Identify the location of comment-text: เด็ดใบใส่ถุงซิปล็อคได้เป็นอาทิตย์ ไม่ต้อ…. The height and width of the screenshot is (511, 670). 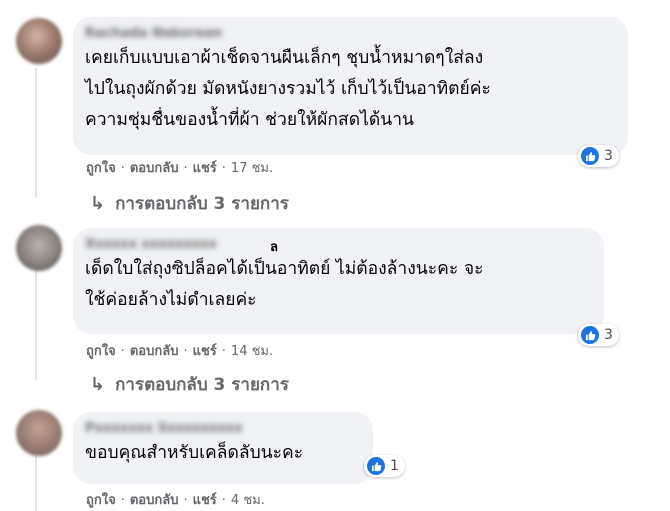
(284, 284).